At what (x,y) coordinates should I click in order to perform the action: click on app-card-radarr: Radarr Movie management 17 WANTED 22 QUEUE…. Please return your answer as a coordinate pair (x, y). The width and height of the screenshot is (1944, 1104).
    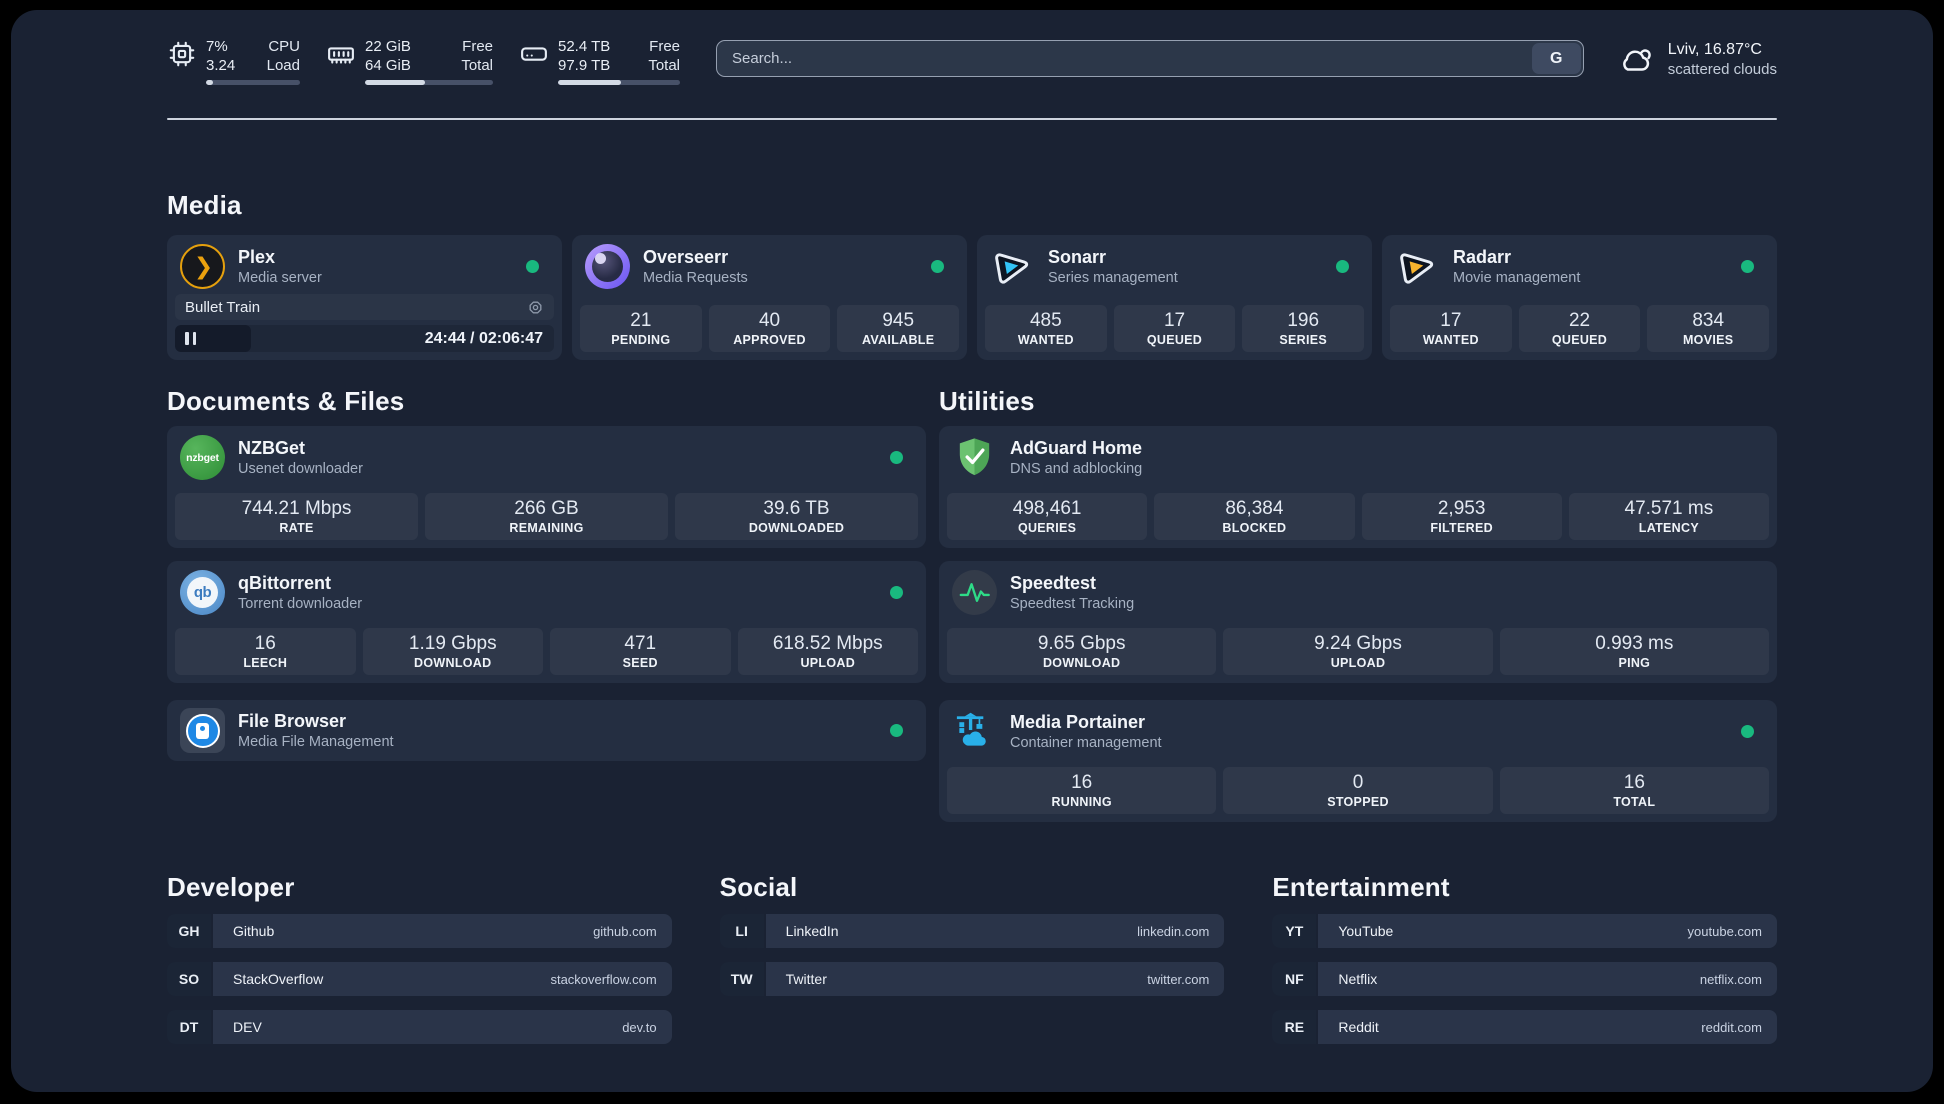
    Looking at the image, I should click on (1579, 297).